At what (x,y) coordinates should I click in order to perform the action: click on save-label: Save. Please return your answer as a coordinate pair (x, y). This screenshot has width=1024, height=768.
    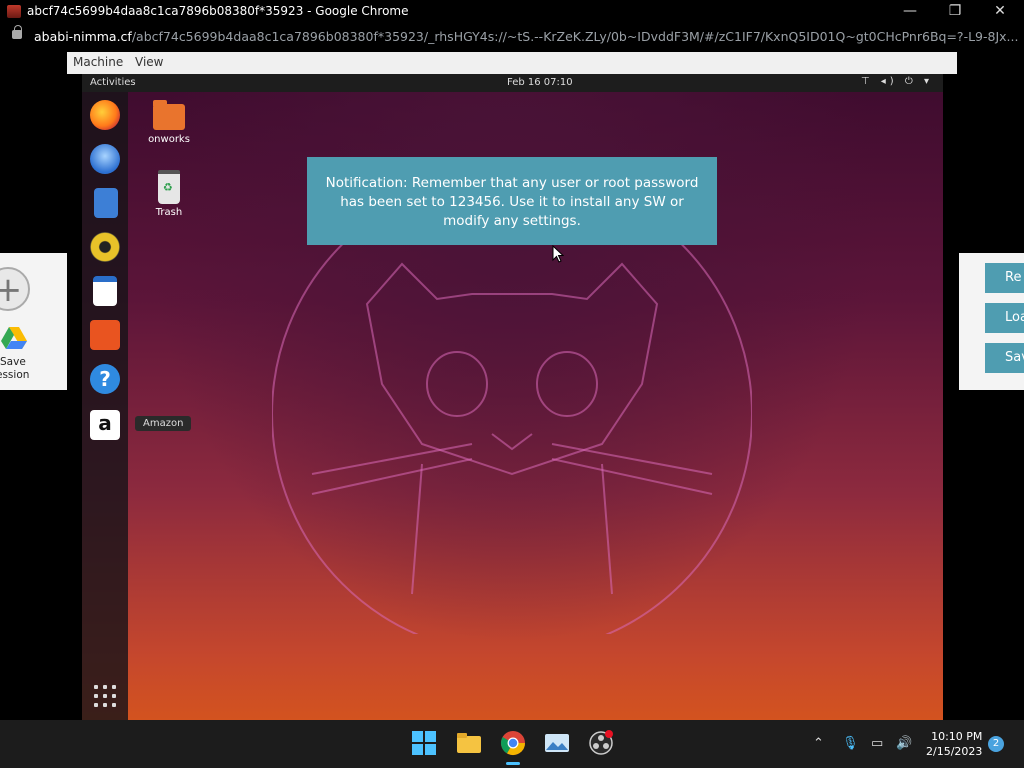
    Looking at the image, I should click on (13, 362).